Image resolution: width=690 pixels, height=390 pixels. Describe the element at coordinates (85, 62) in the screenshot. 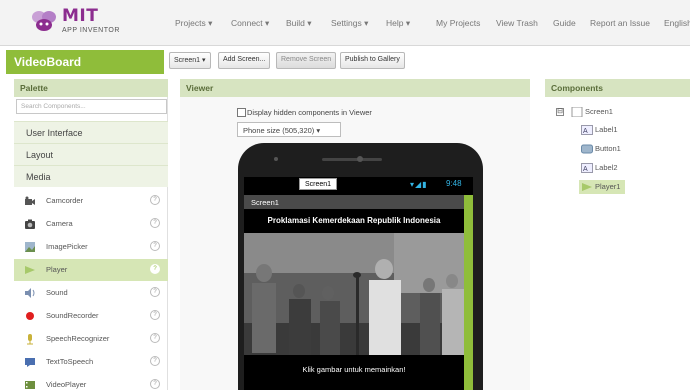

I see `project-name: VideoBoard` at that location.